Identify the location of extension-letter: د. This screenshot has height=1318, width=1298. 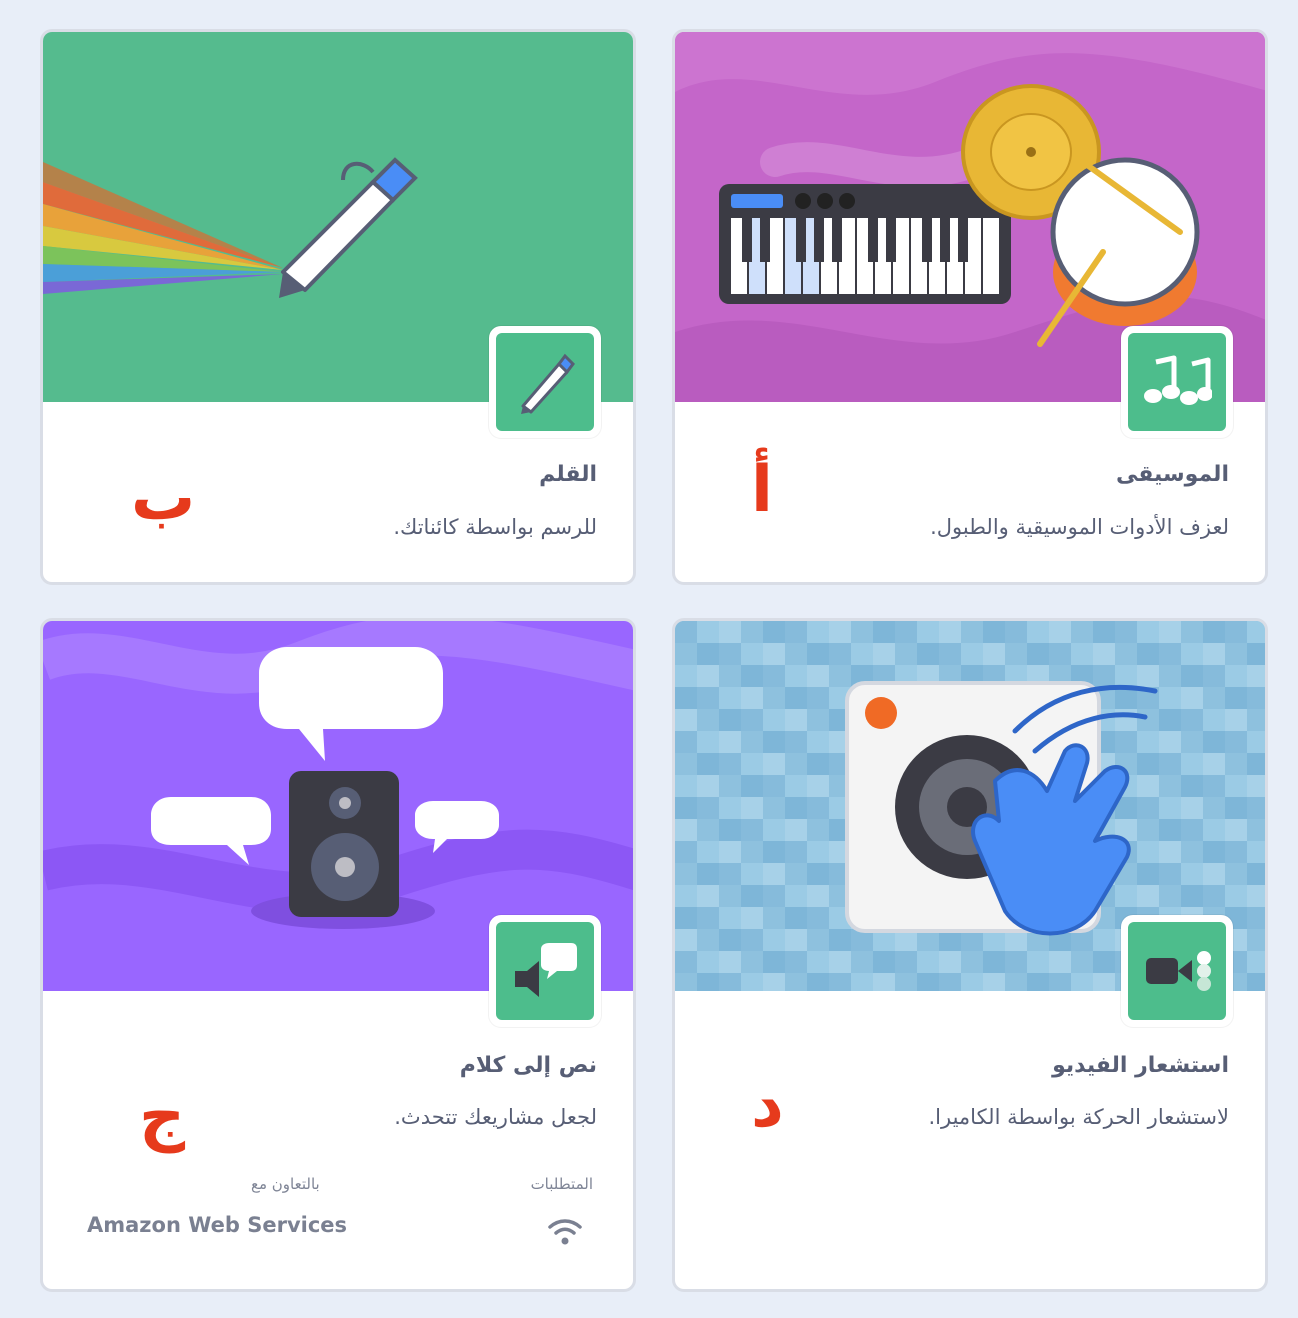
(767, 1105).